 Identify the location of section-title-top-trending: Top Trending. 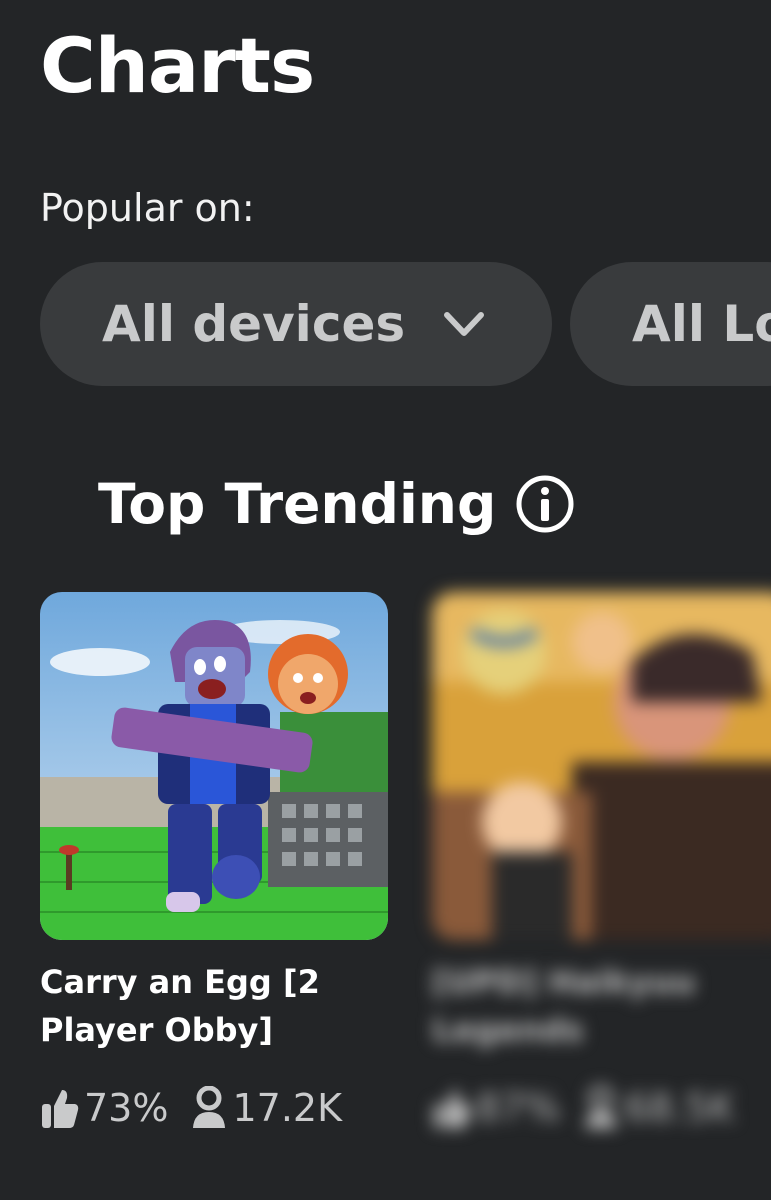
(337, 504).